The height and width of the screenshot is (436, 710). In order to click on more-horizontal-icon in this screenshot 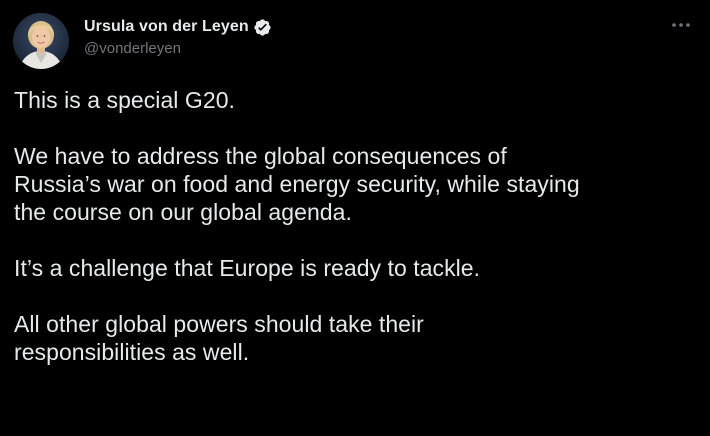, I will do `click(681, 25)`.